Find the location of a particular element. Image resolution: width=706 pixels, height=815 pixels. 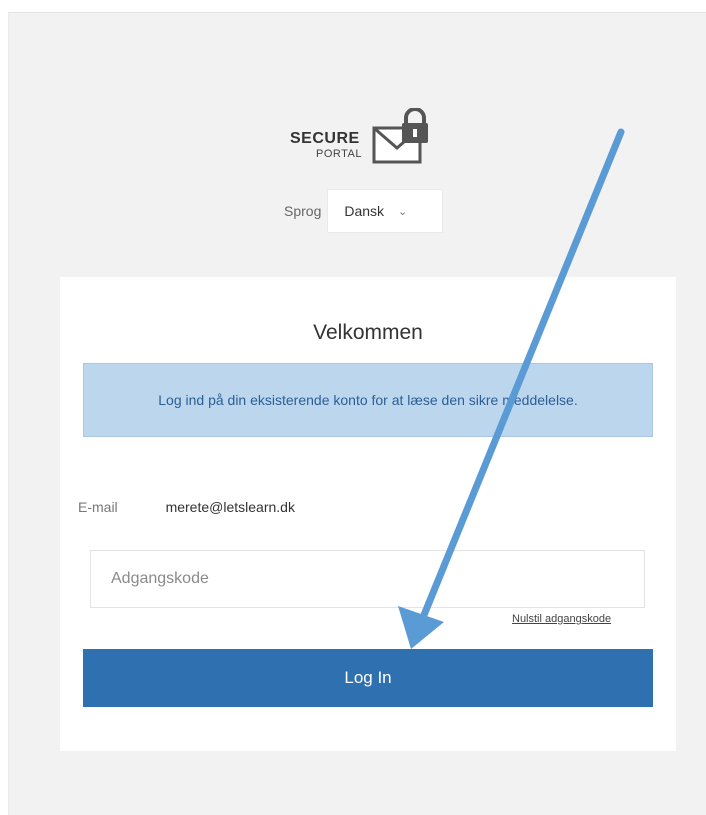

chevron-down-icon: ⌄ is located at coordinates (403, 211).